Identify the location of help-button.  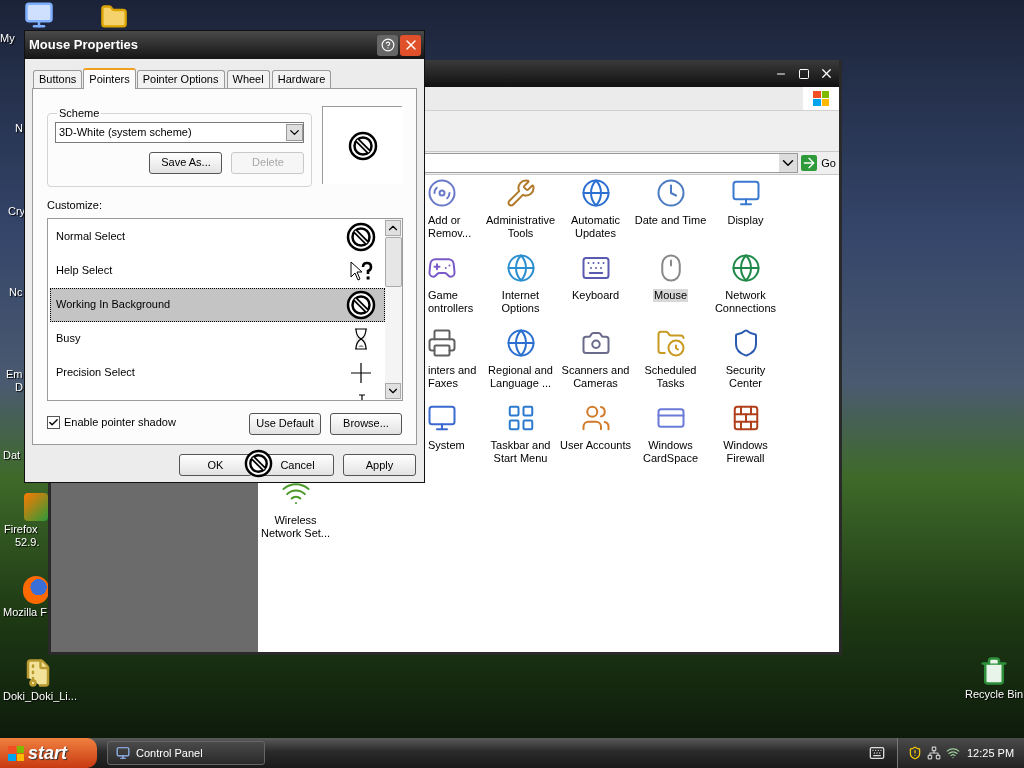
(387, 45).